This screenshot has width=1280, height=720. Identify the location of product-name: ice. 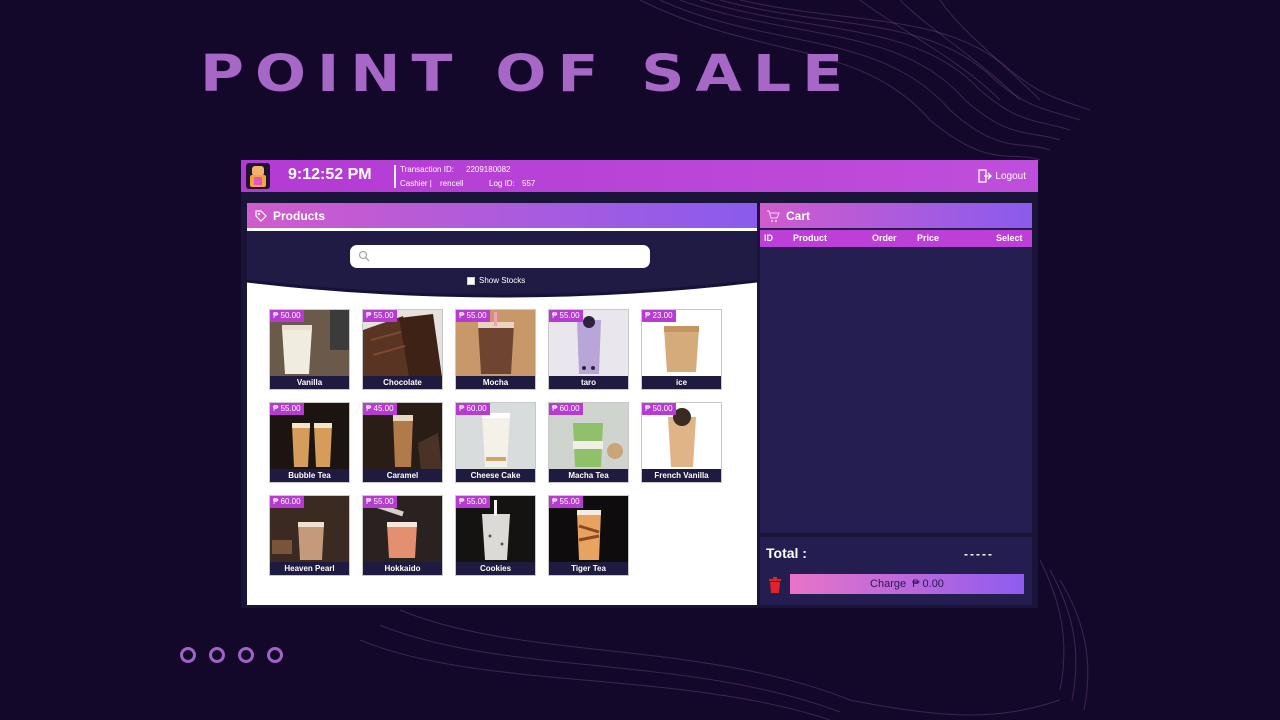
(681, 382).